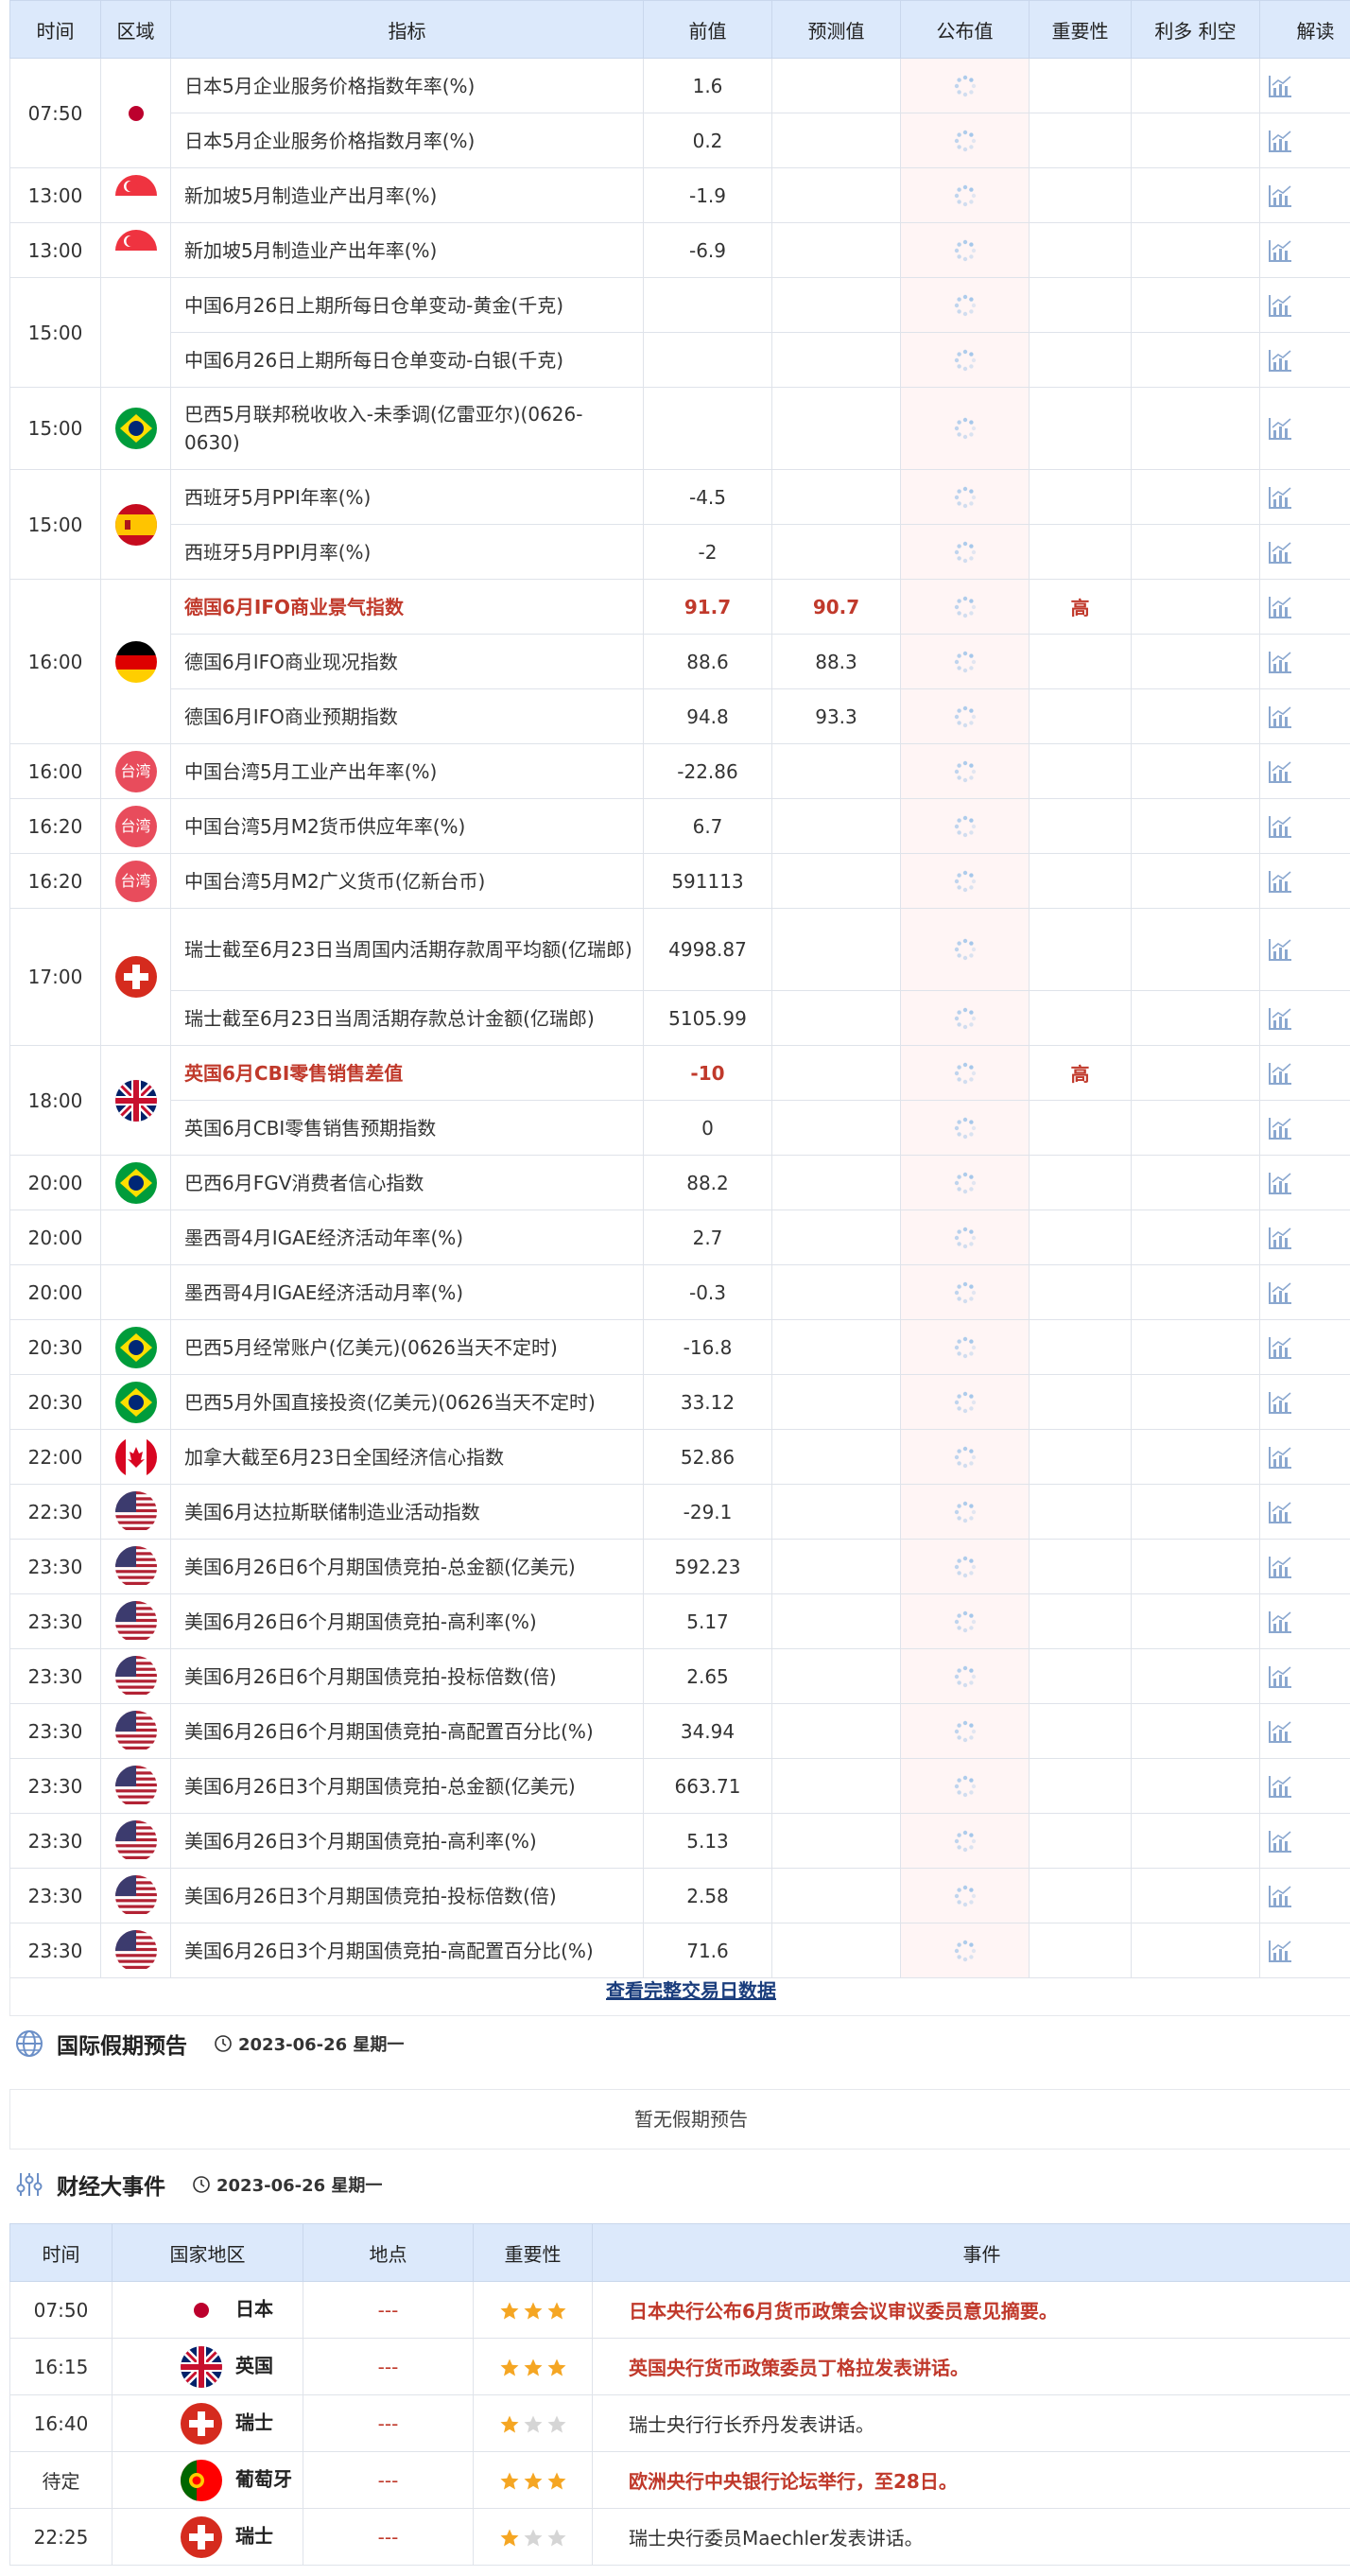 Image resolution: width=1350 pixels, height=2576 pixels. I want to click on taiwan-flag-icon: 台湾, so click(135, 771).